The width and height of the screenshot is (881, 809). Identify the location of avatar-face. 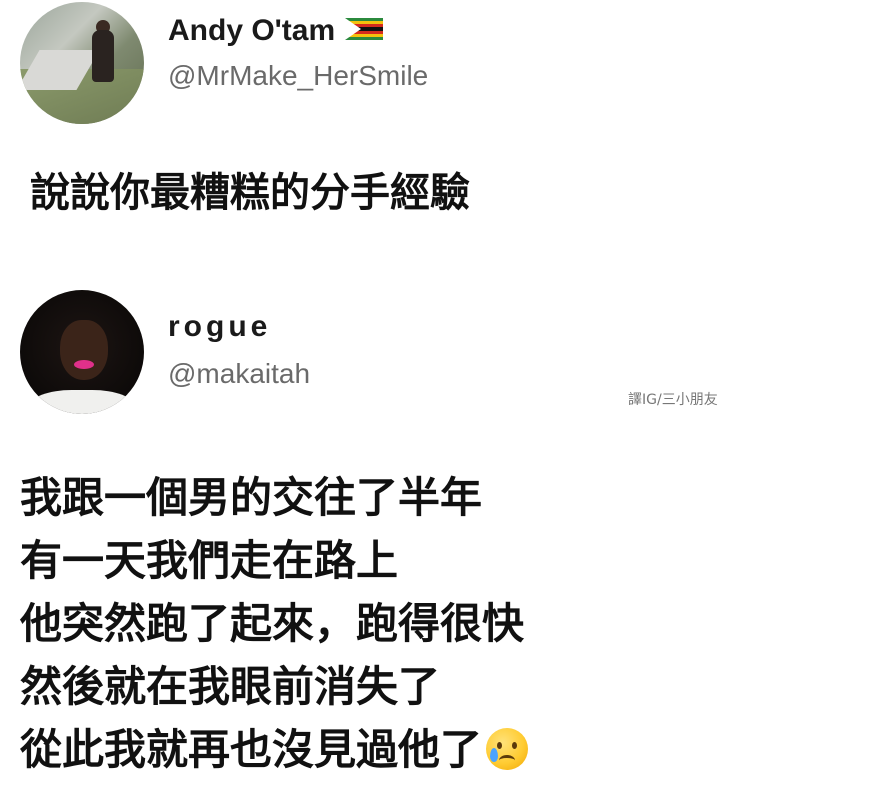
(84, 350).